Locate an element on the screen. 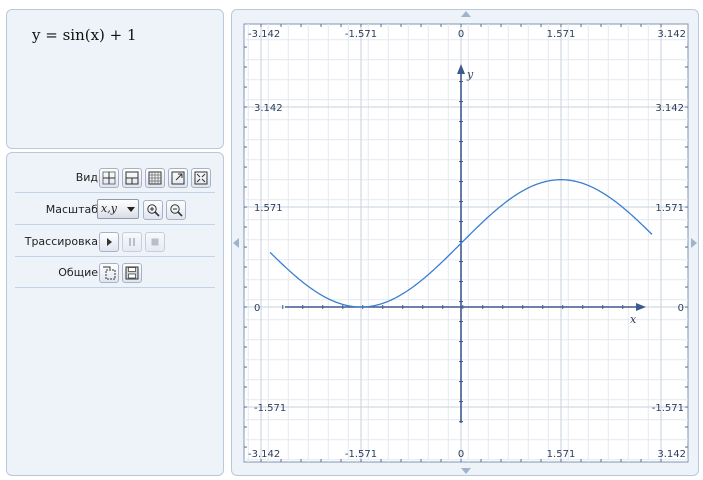 Image resolution: width=703 pixels, height=480 pixels. axes-icon is located at coordinates (109, 178).